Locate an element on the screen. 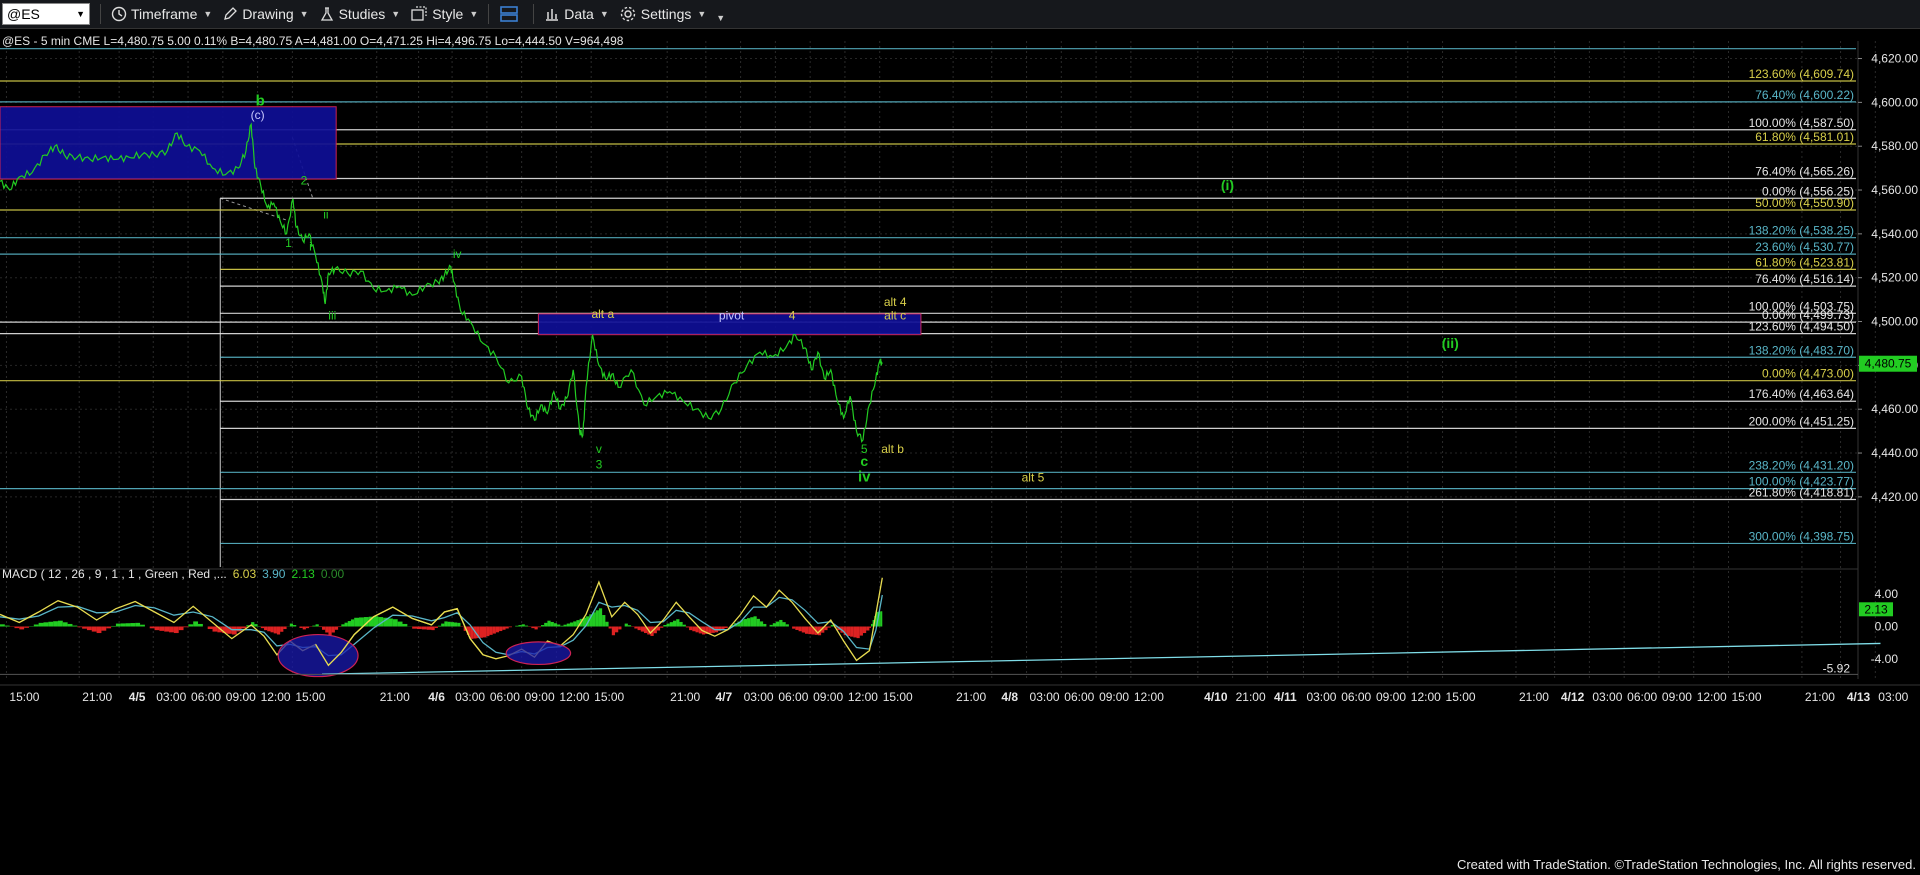 Image resolution: width=1920 pixels, height=875 pixels. toolbar-divider is located at coordinates (534, 14).